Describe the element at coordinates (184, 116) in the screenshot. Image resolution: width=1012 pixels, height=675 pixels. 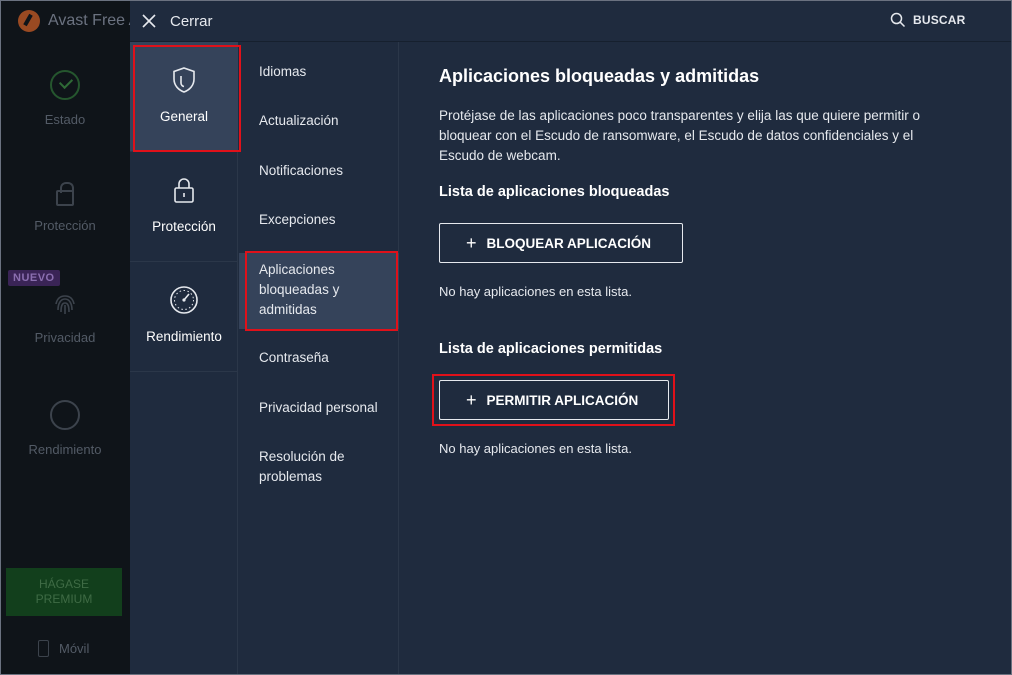
I see `category-label: General` at that location.